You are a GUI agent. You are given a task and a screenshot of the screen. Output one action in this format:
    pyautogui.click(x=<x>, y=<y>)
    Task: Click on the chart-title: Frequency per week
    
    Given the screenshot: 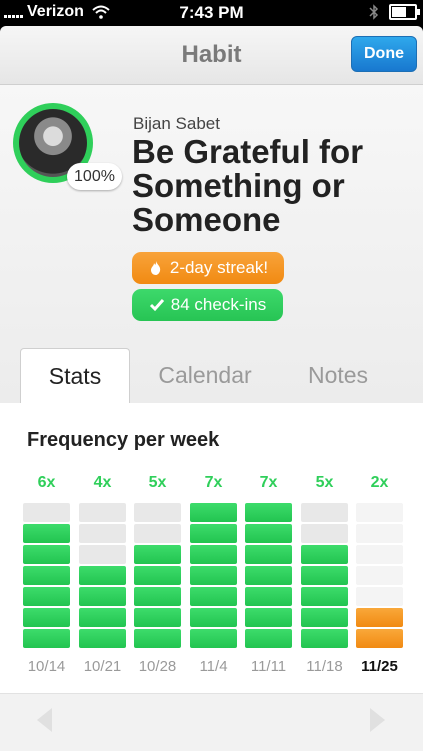 What is the action you would take?
    pyautogui.click(x=123, y=440)
    